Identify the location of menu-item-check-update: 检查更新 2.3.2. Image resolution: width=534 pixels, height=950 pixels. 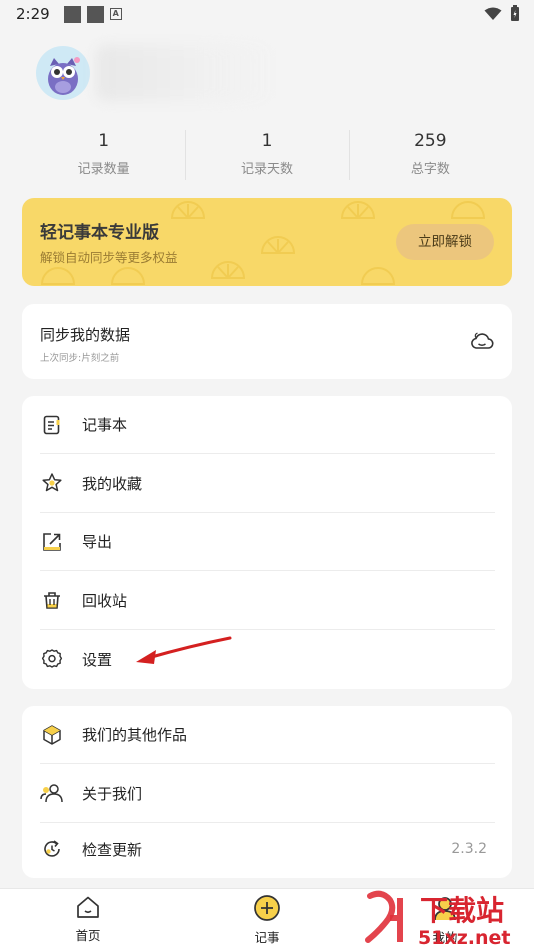
(267, 849).